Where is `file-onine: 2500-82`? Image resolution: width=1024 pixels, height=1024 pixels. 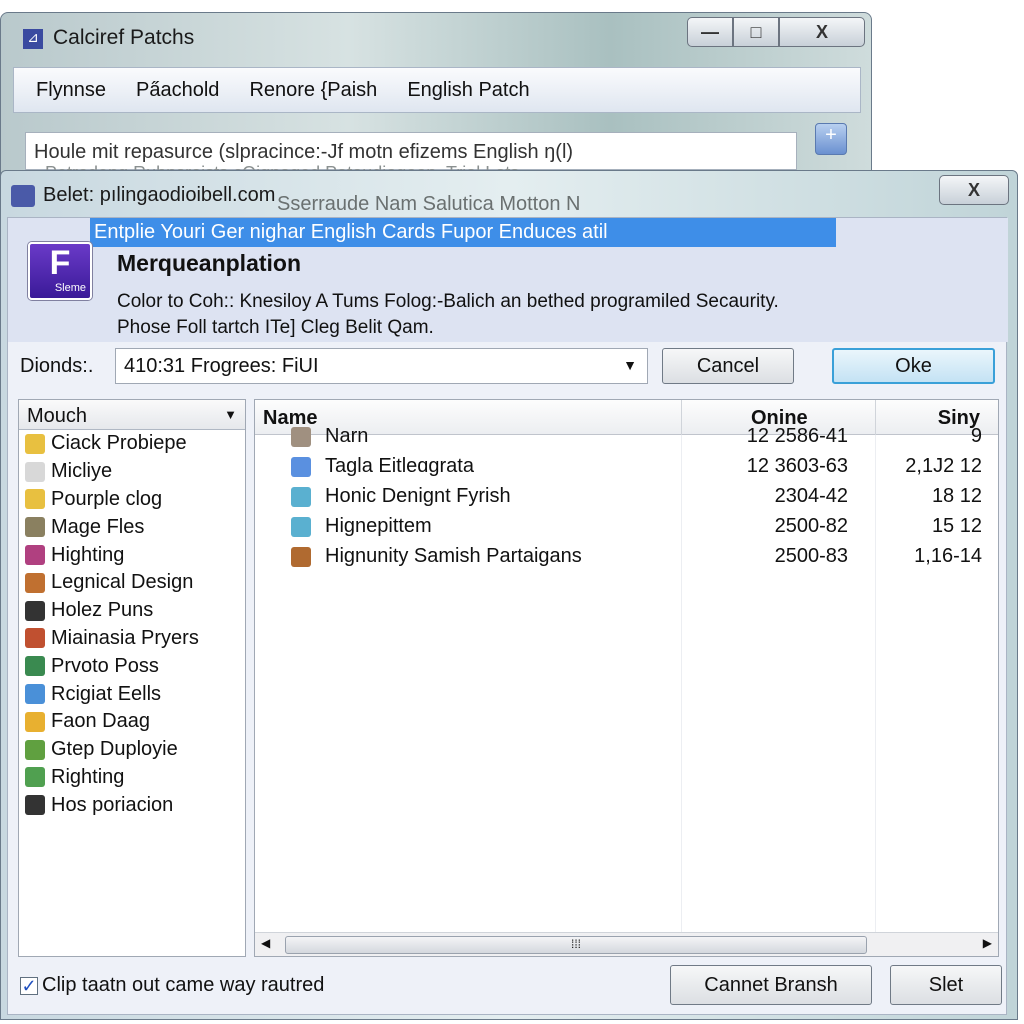
file-onine: 2500-82 is located at coordinates (811, 526).